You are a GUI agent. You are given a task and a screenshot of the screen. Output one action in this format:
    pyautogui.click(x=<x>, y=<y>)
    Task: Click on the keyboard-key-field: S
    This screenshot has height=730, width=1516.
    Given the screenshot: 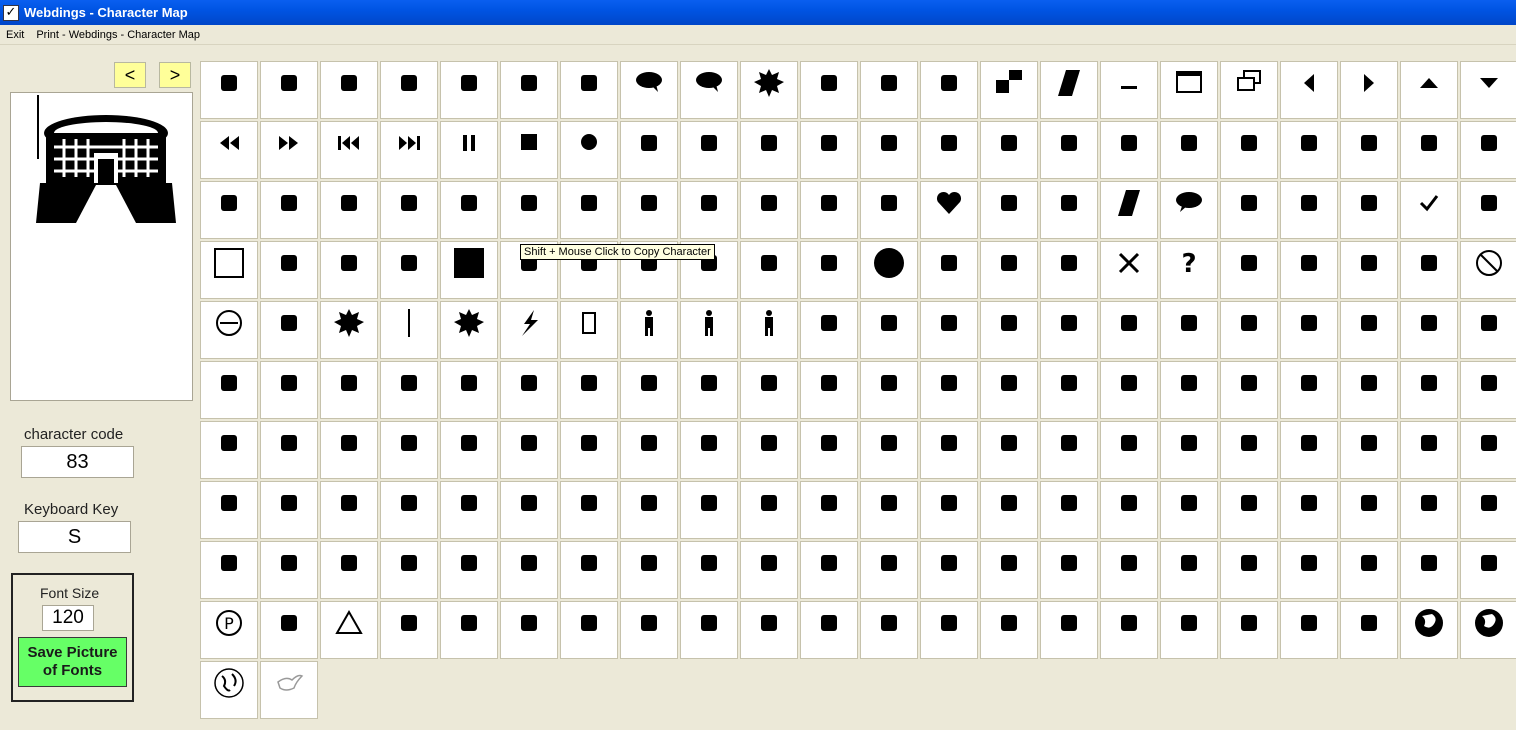 What is the action you would take?
    pyautogui.click(x=74, y=537)
    